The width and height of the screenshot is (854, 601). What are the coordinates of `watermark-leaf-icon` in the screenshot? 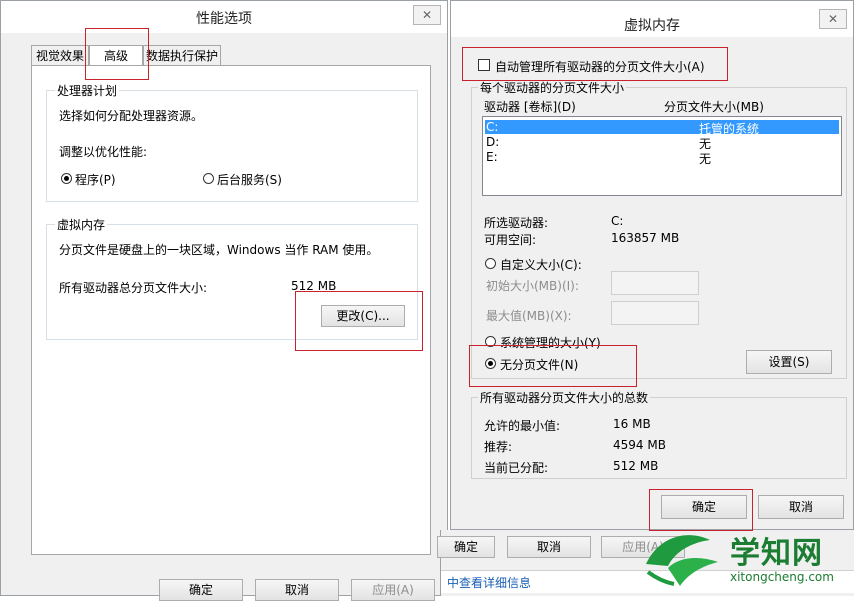 It's located at (682, 560).